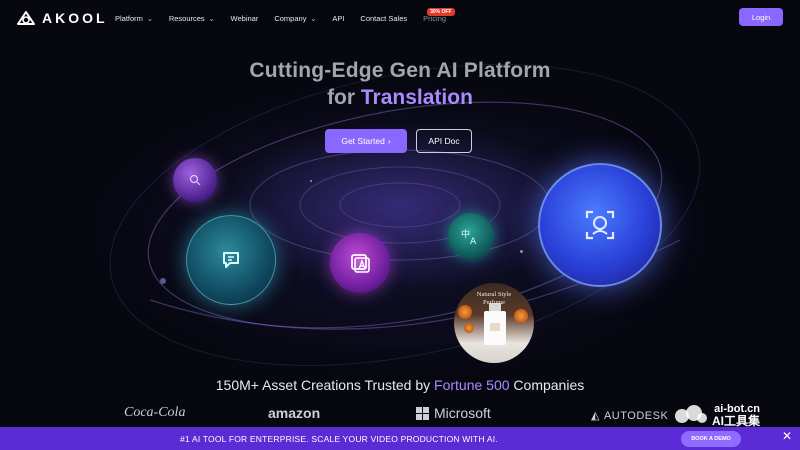  What do you see at coordinates (444, 141) in the screenshot?
I see `api-doc-button: API Doc` at bounding box center [444, 141].